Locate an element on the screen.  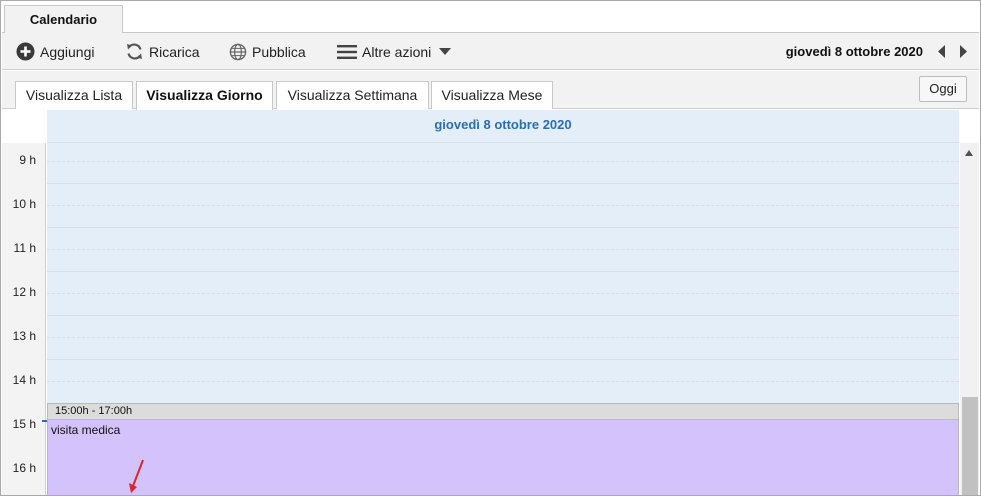
tab-view-day: Visualizza Giorno is located at coordinates (204, 95).